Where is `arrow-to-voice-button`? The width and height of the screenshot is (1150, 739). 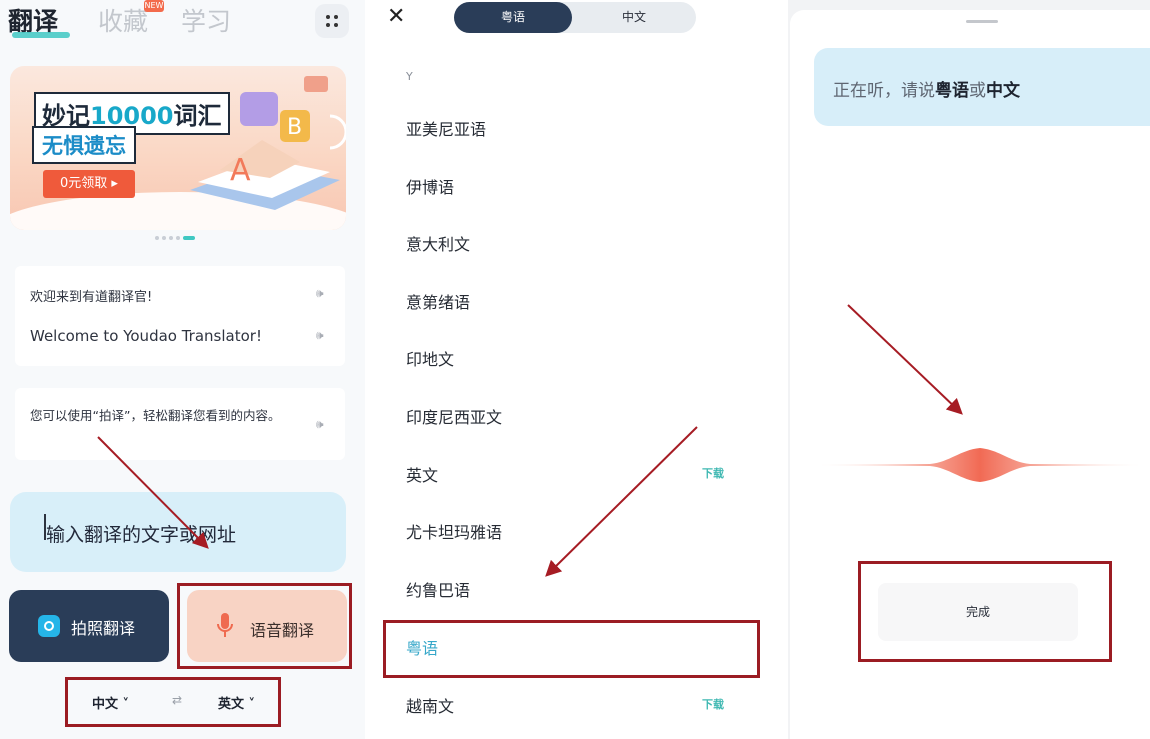 arrow-to-voice-button is located at coordinates (153, 492).